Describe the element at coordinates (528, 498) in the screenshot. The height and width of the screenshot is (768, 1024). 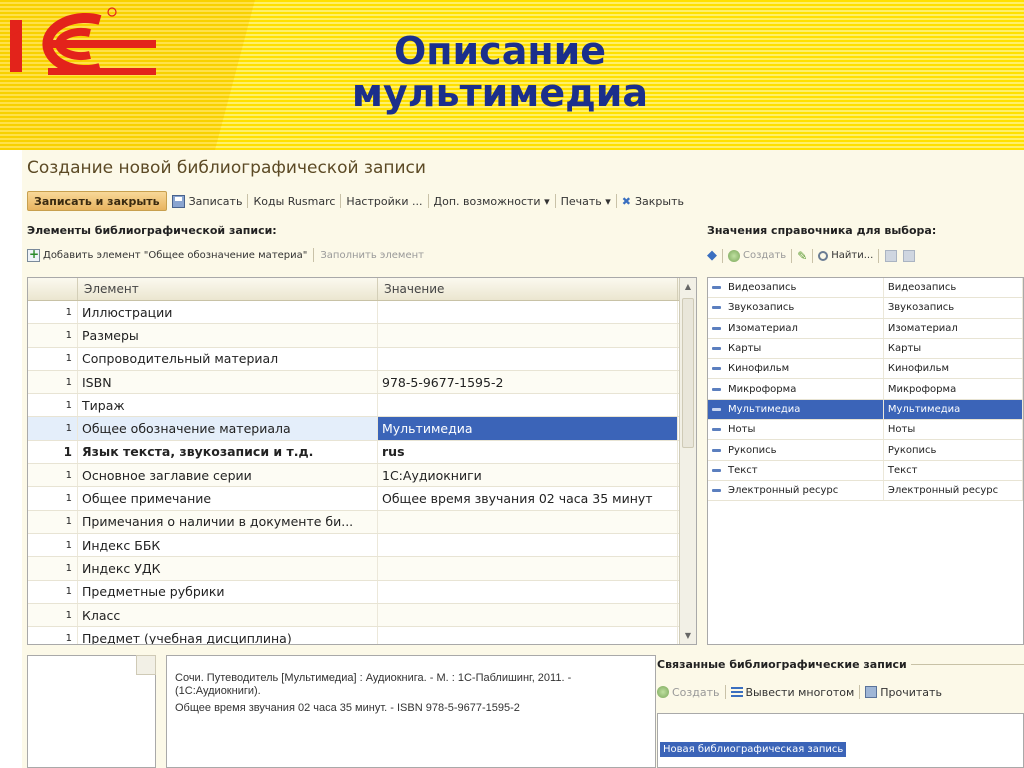
I see `row-value: Общее время звучания 02 часа 35 минут` at that location.